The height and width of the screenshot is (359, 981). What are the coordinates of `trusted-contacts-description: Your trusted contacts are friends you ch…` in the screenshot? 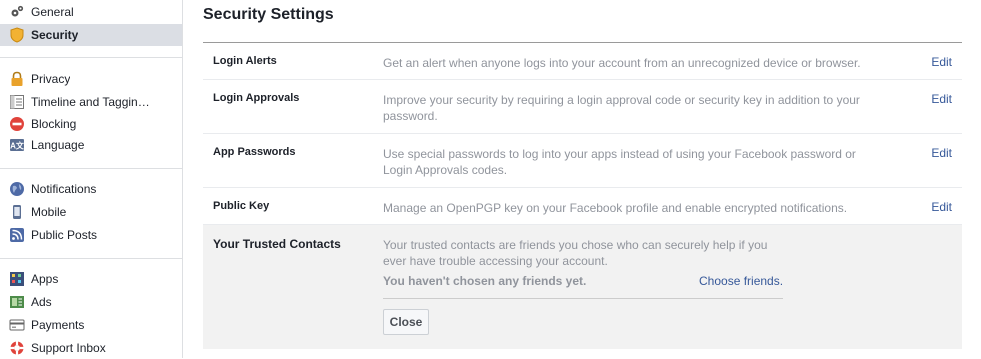 It's located at (575, 253).